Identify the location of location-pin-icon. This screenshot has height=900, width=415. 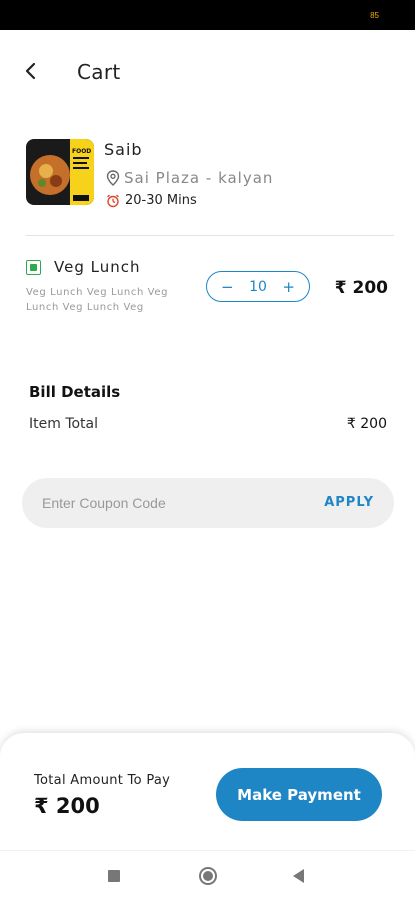
(113, 178).